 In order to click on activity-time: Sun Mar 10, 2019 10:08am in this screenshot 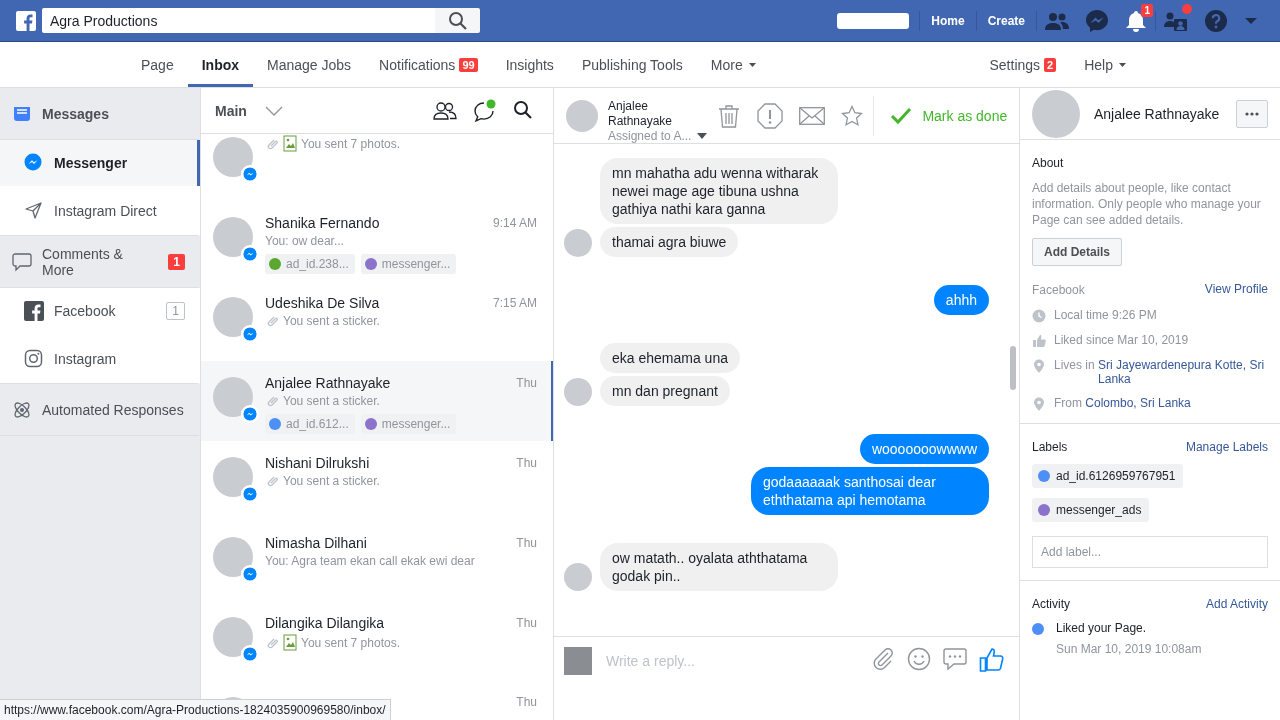, I will do `click(1129, 649)`.